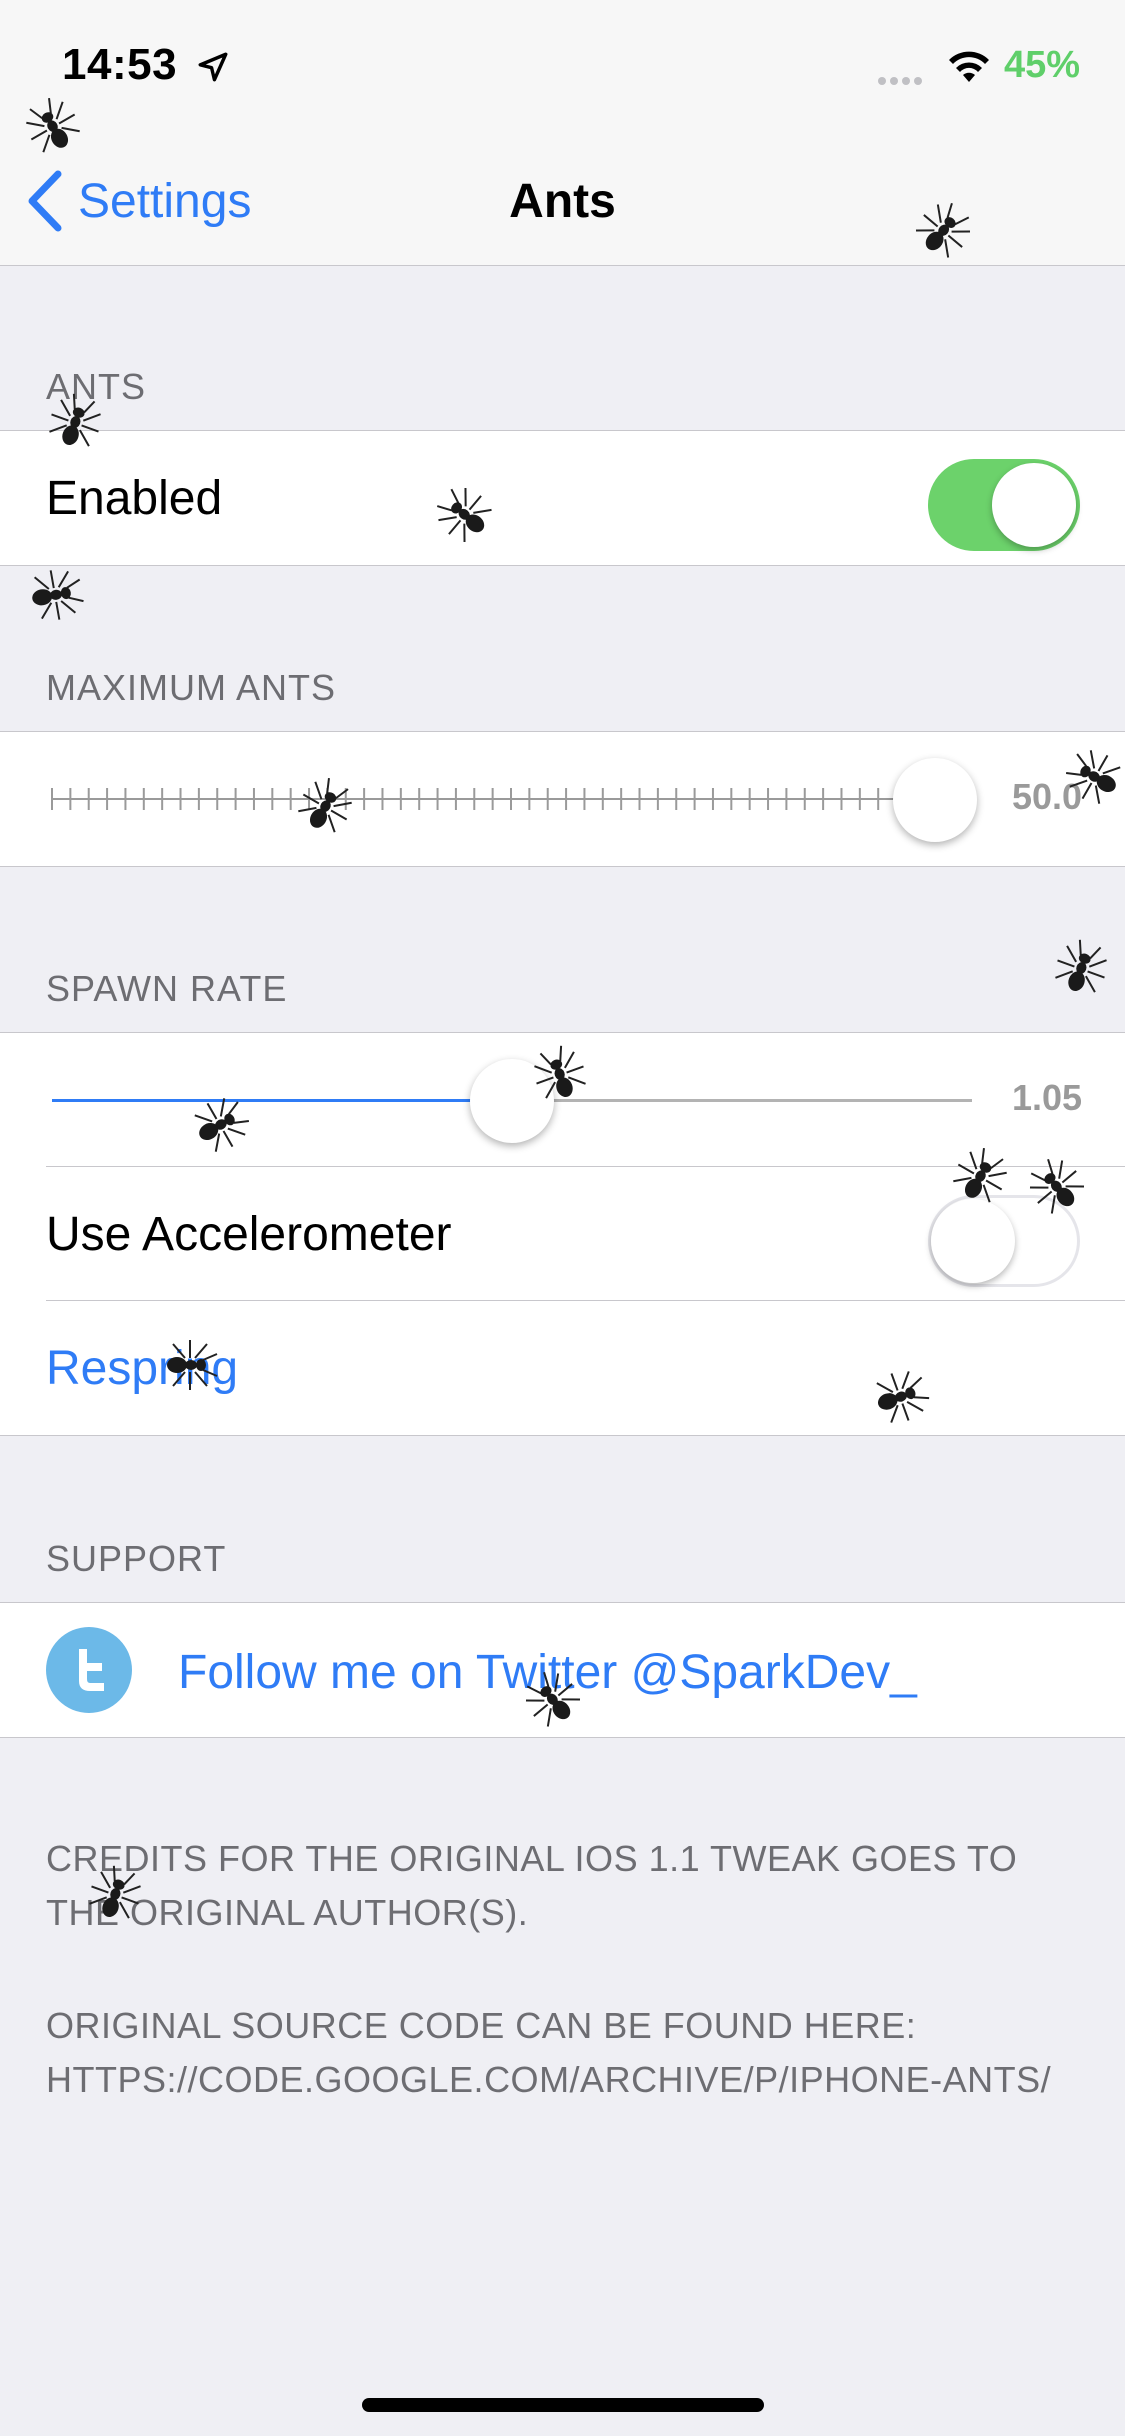 This screenshot has height=2436, width=1125. Describe the element at coordinates (282, 1100) in the screenshot. I see `spawn-rate-slider-fill` at that location.